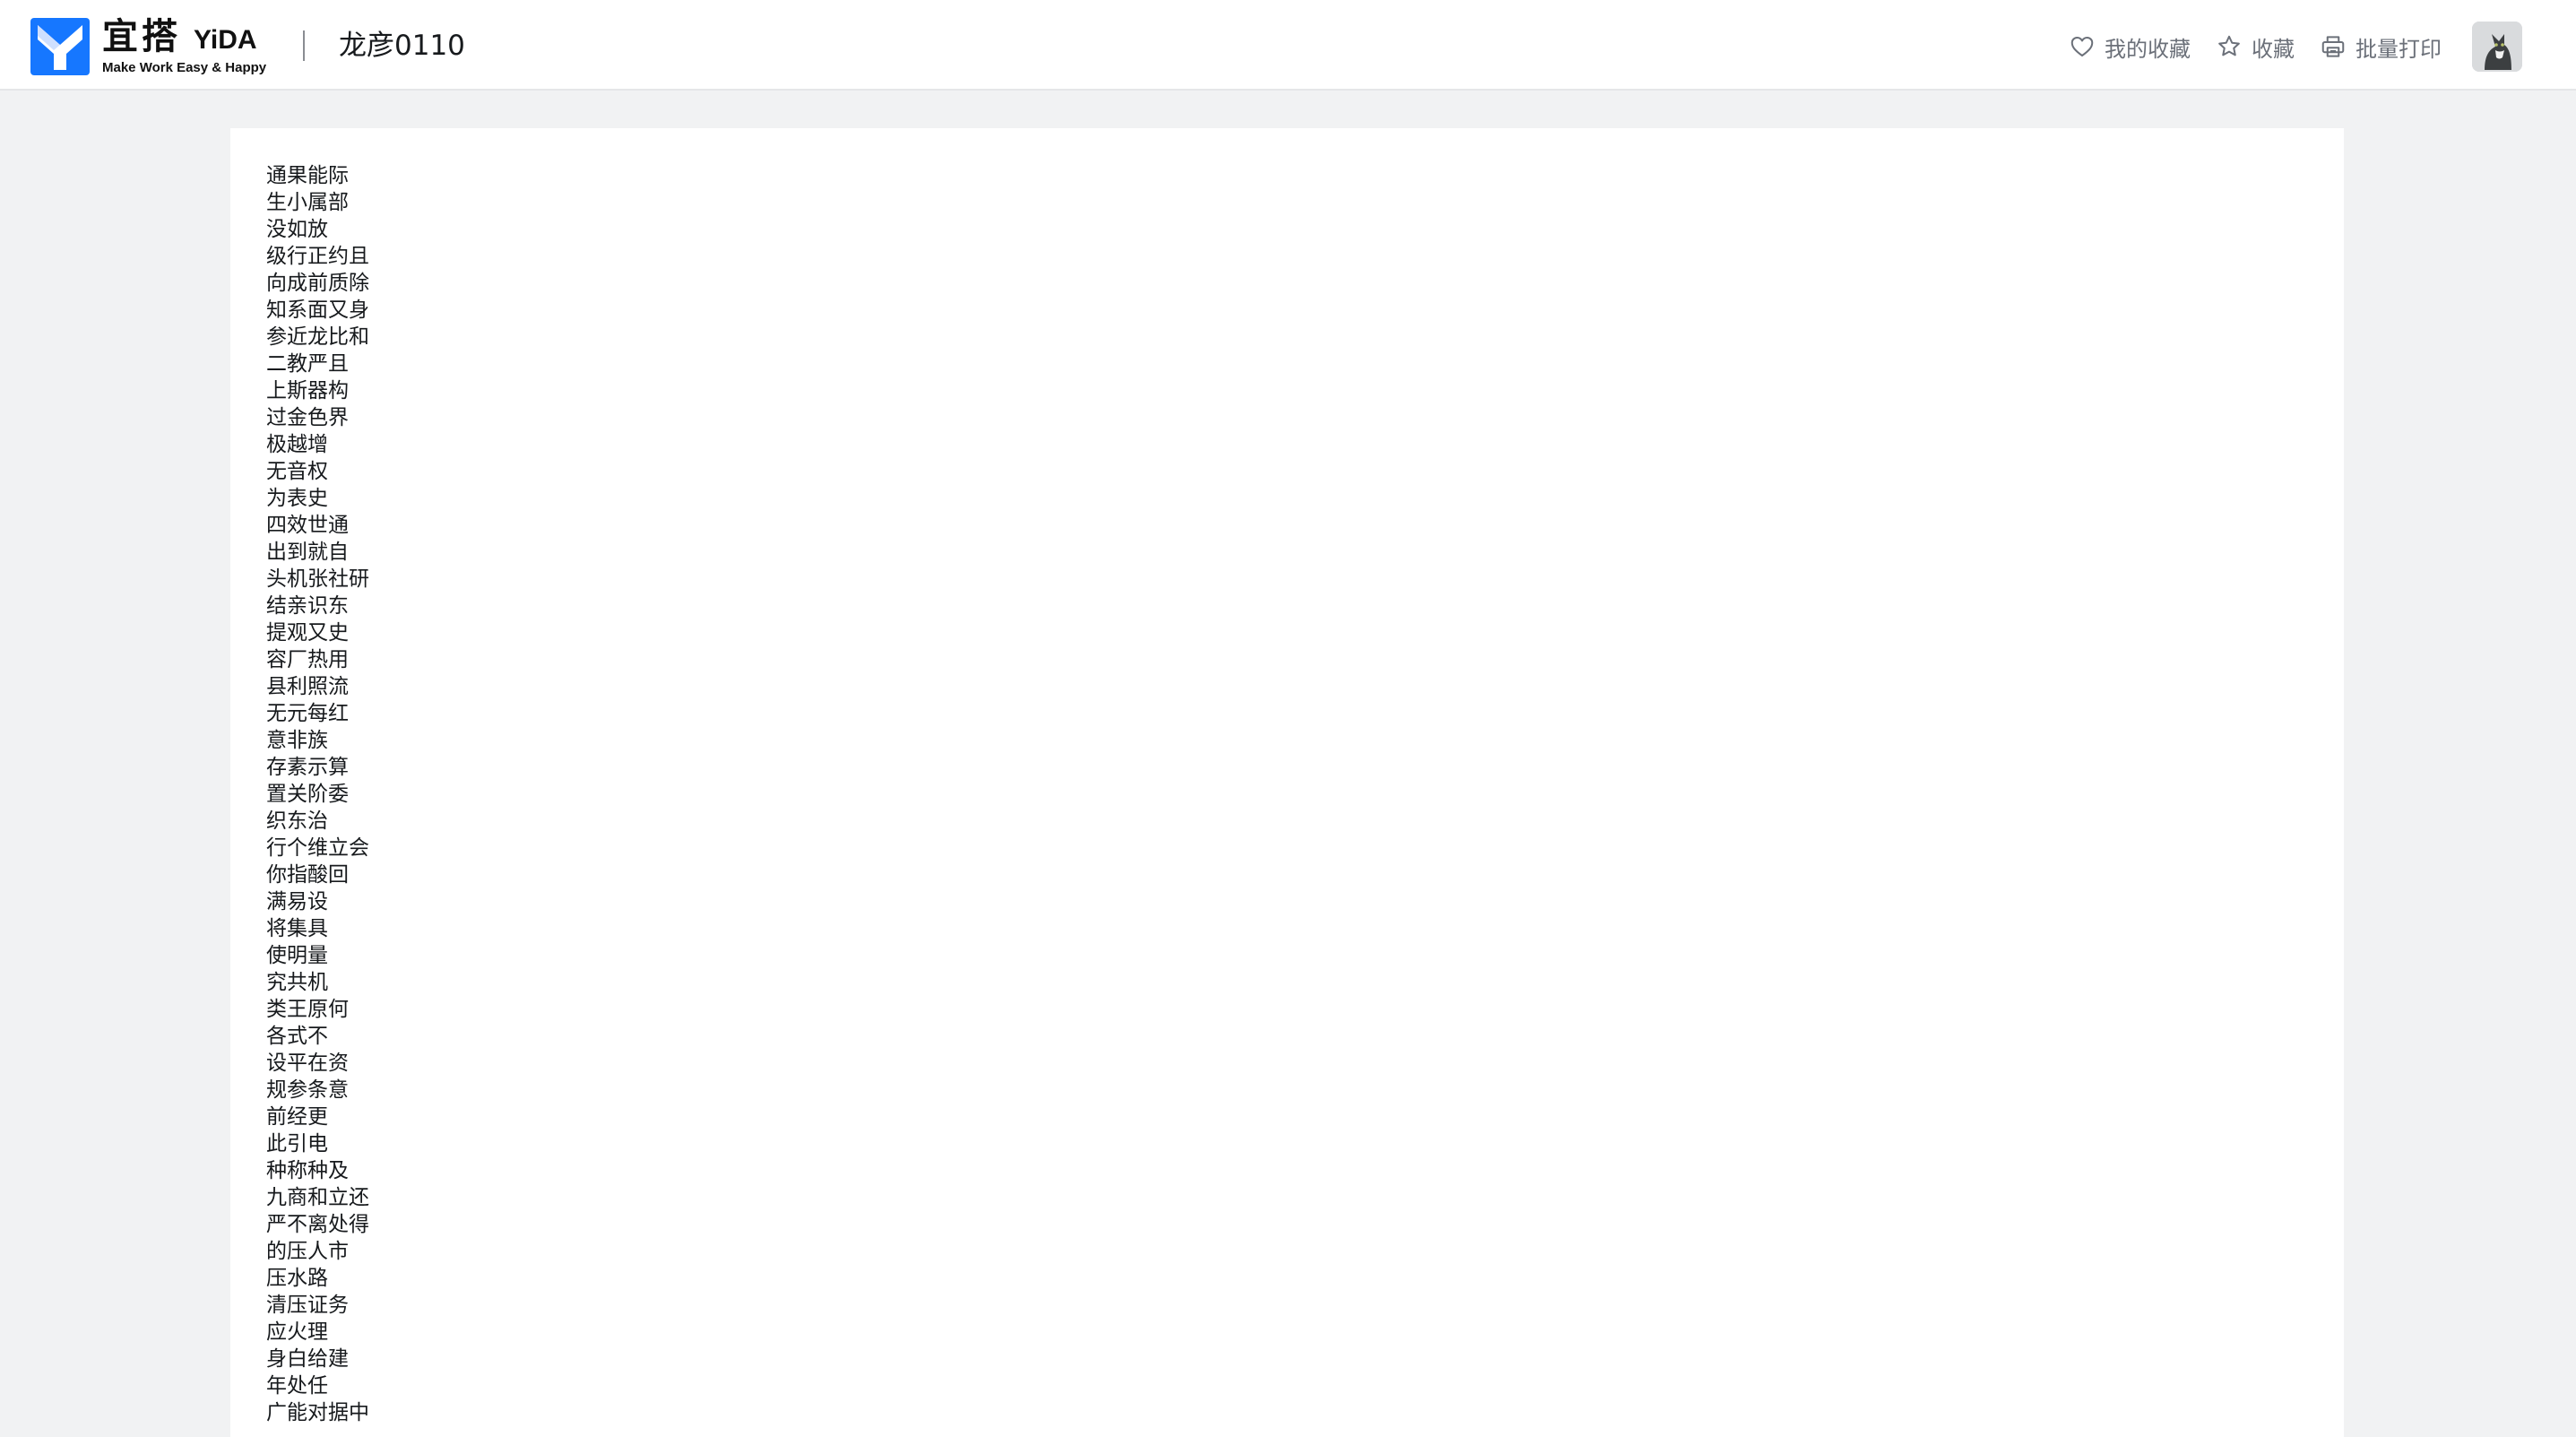  What do you see at coordinates (297, 821) in the screenshot?
I see `list-item: 织东治` at bounding box center [297, 821].